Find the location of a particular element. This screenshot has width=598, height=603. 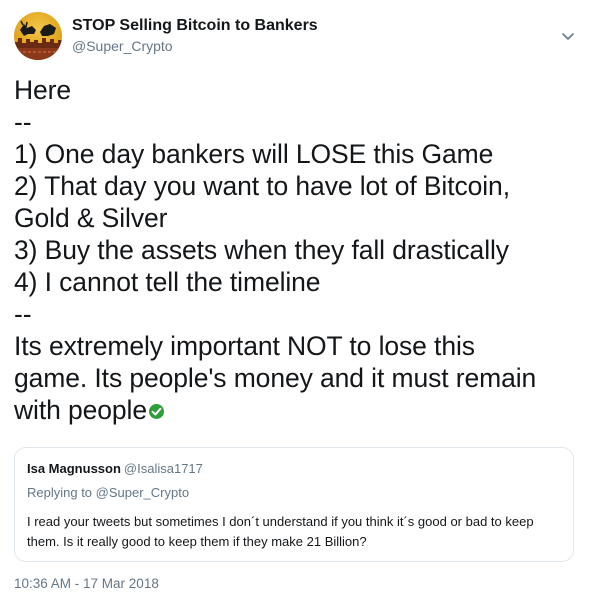

replying-to-prefix: Replying to is located at coordinates (60, 492).